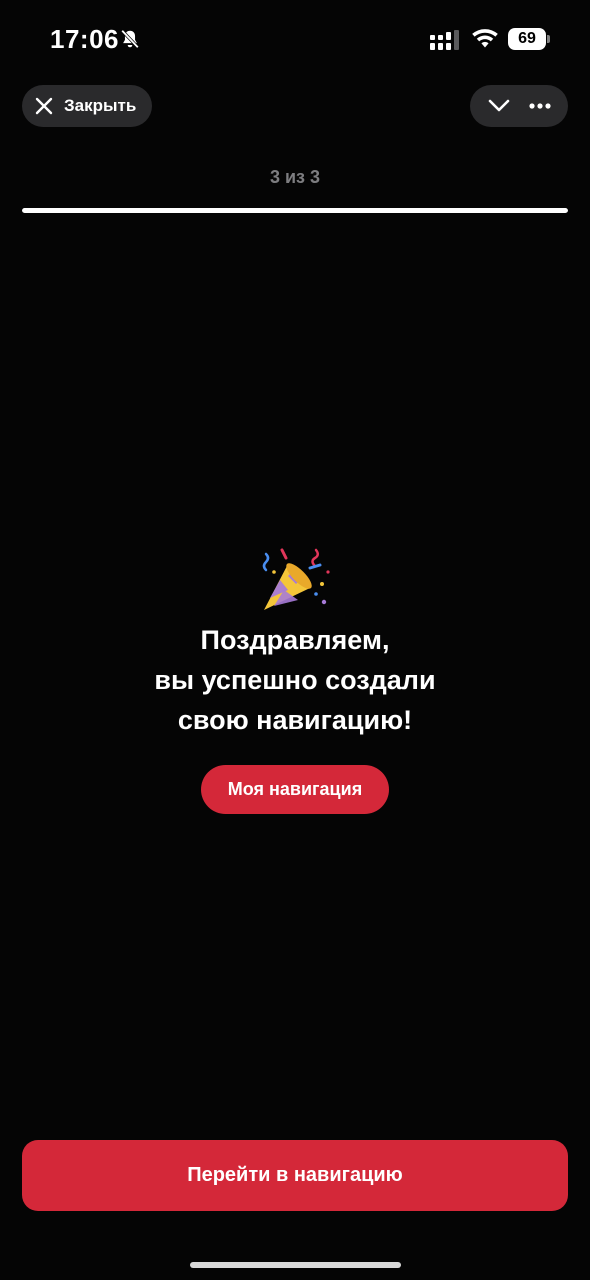  What do you see at coordinates (100, 105) in the screenshot?
I see `close-button-label: Закрыть` at bounding box center [100, 105].